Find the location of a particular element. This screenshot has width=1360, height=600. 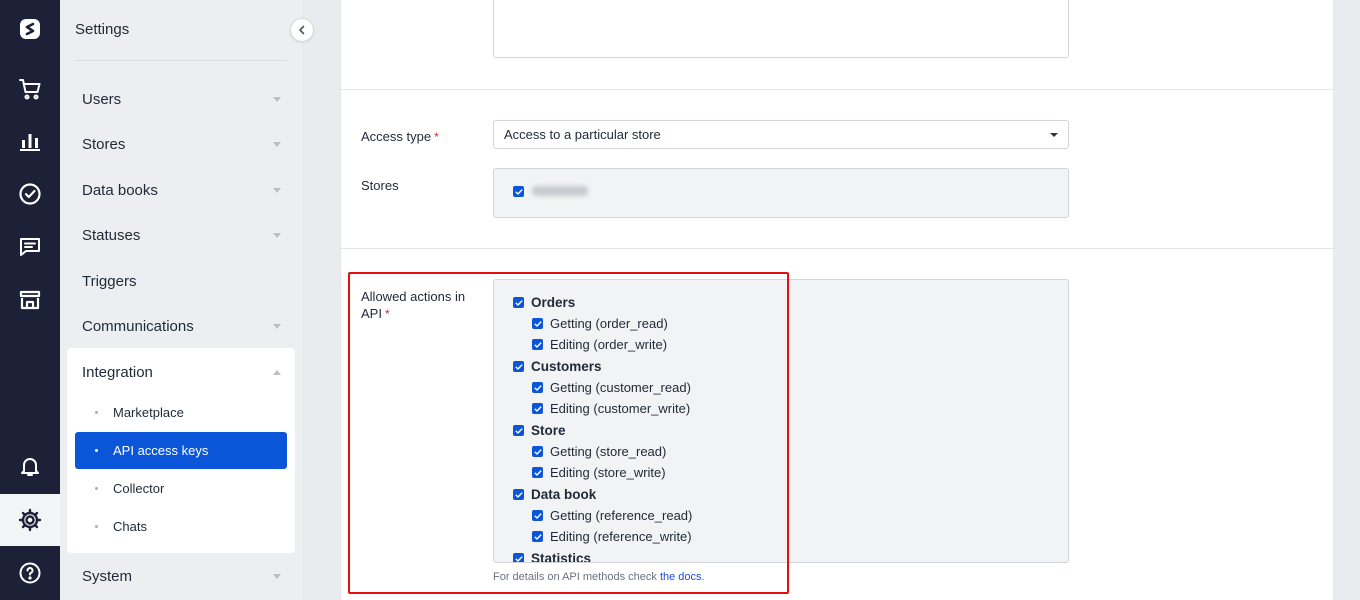

bell-icon is located at coordinates (30, 466).